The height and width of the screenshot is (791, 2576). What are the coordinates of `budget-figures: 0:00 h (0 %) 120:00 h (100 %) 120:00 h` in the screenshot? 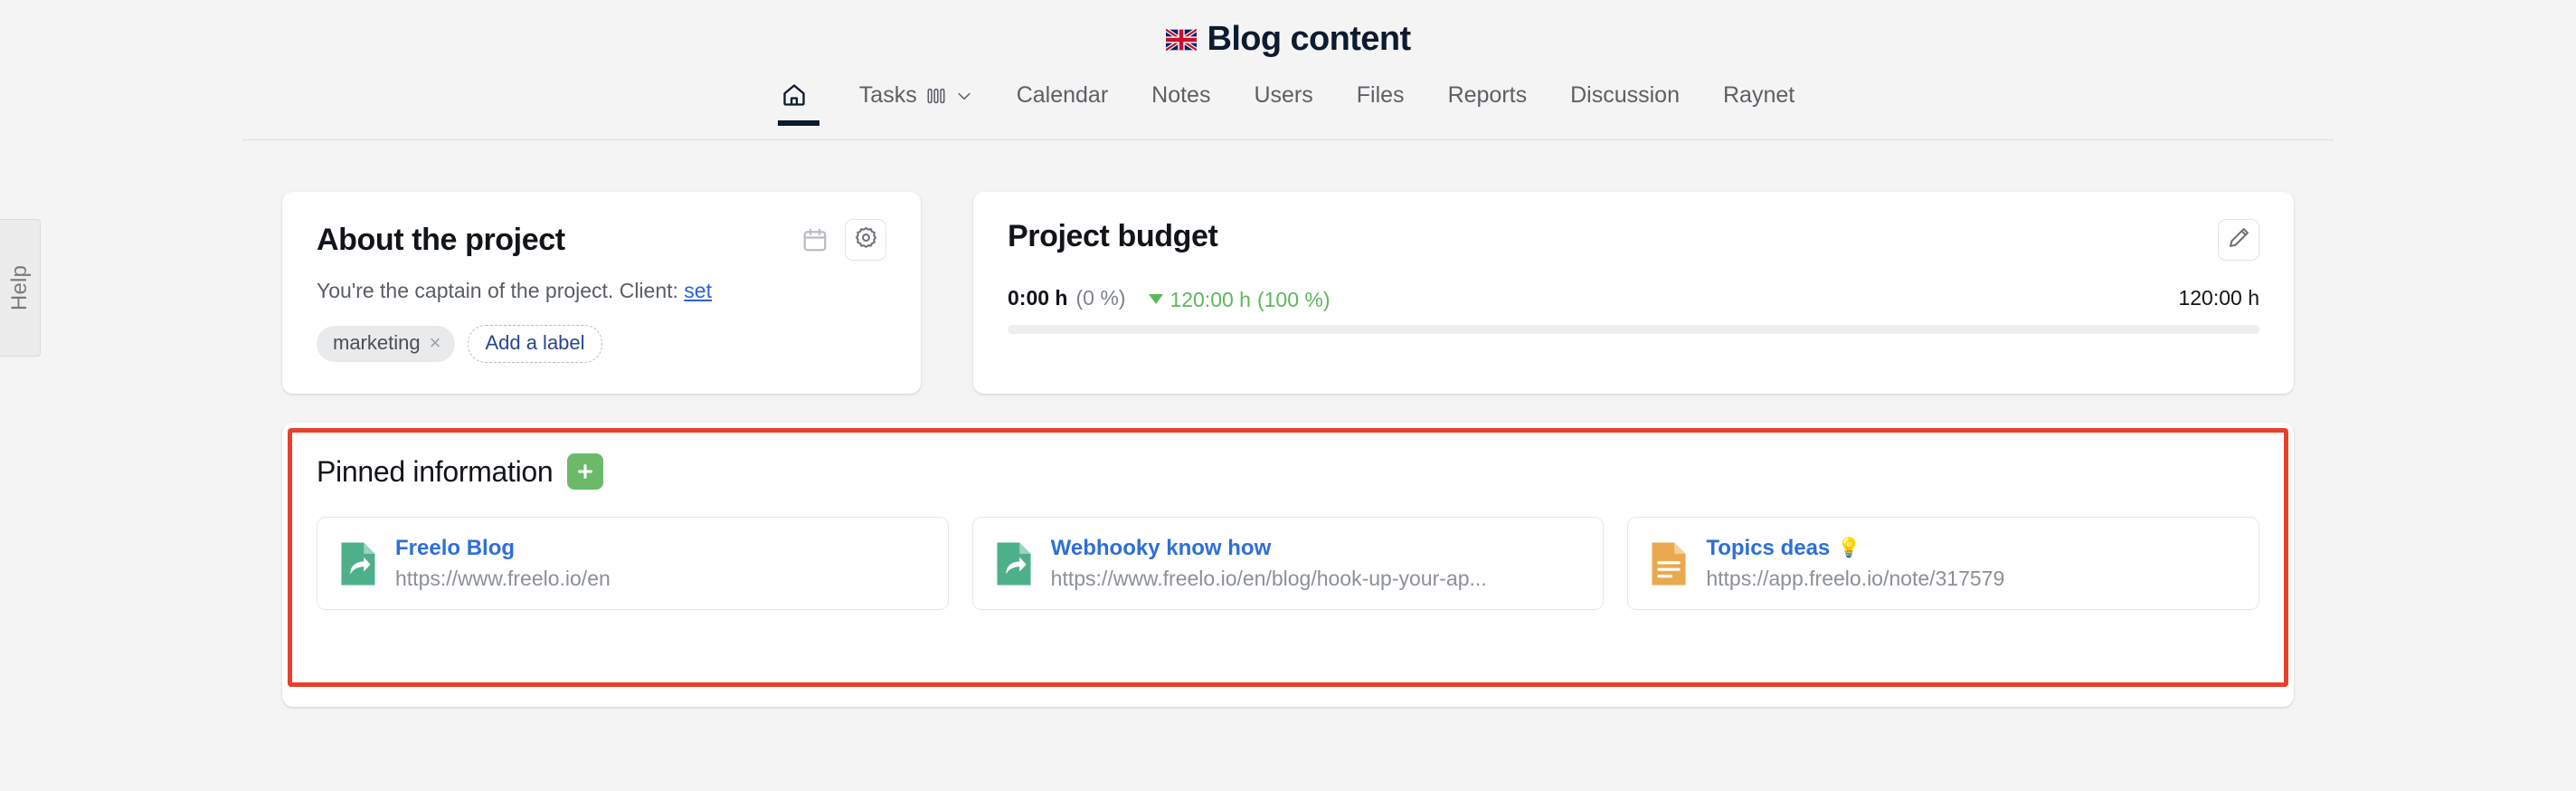 It's located at (1633, 299).